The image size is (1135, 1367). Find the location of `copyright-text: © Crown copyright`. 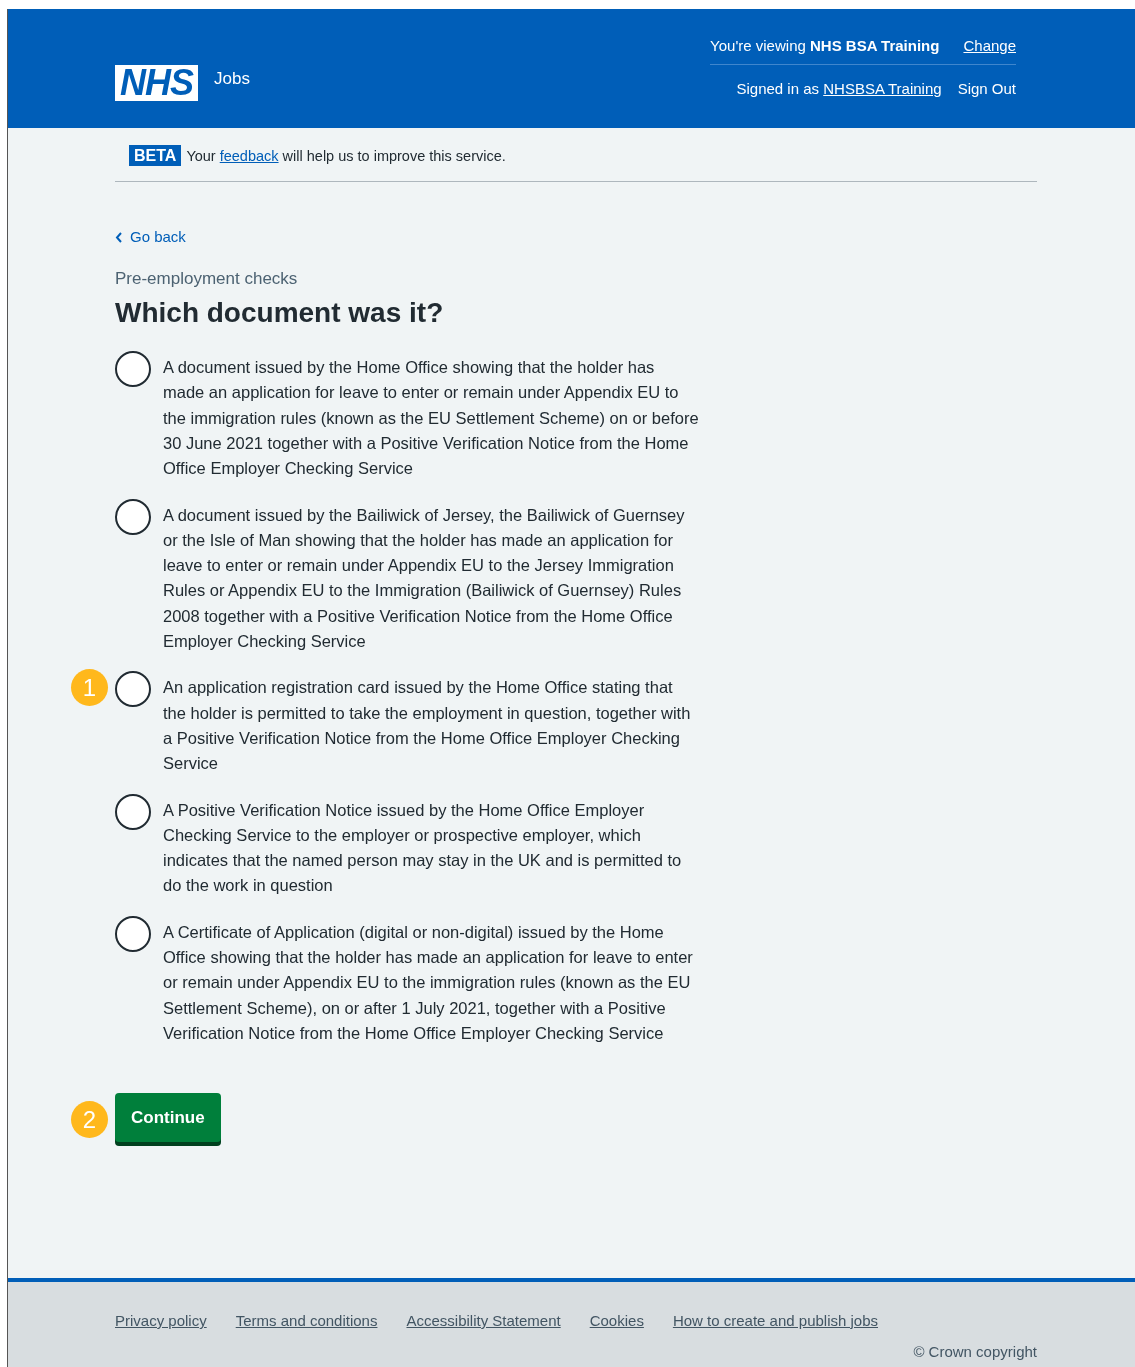

copyright-text: © Crown copyright is located at coordinates (975, 1351).